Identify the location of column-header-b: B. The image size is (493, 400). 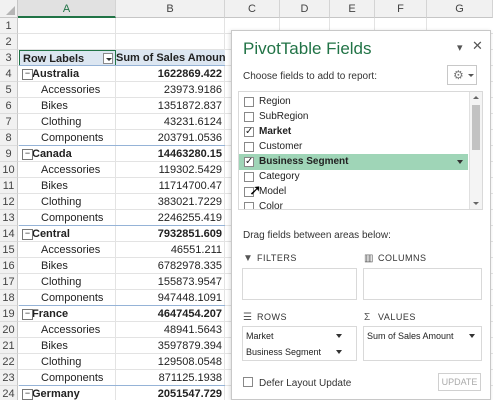
(170, 9).